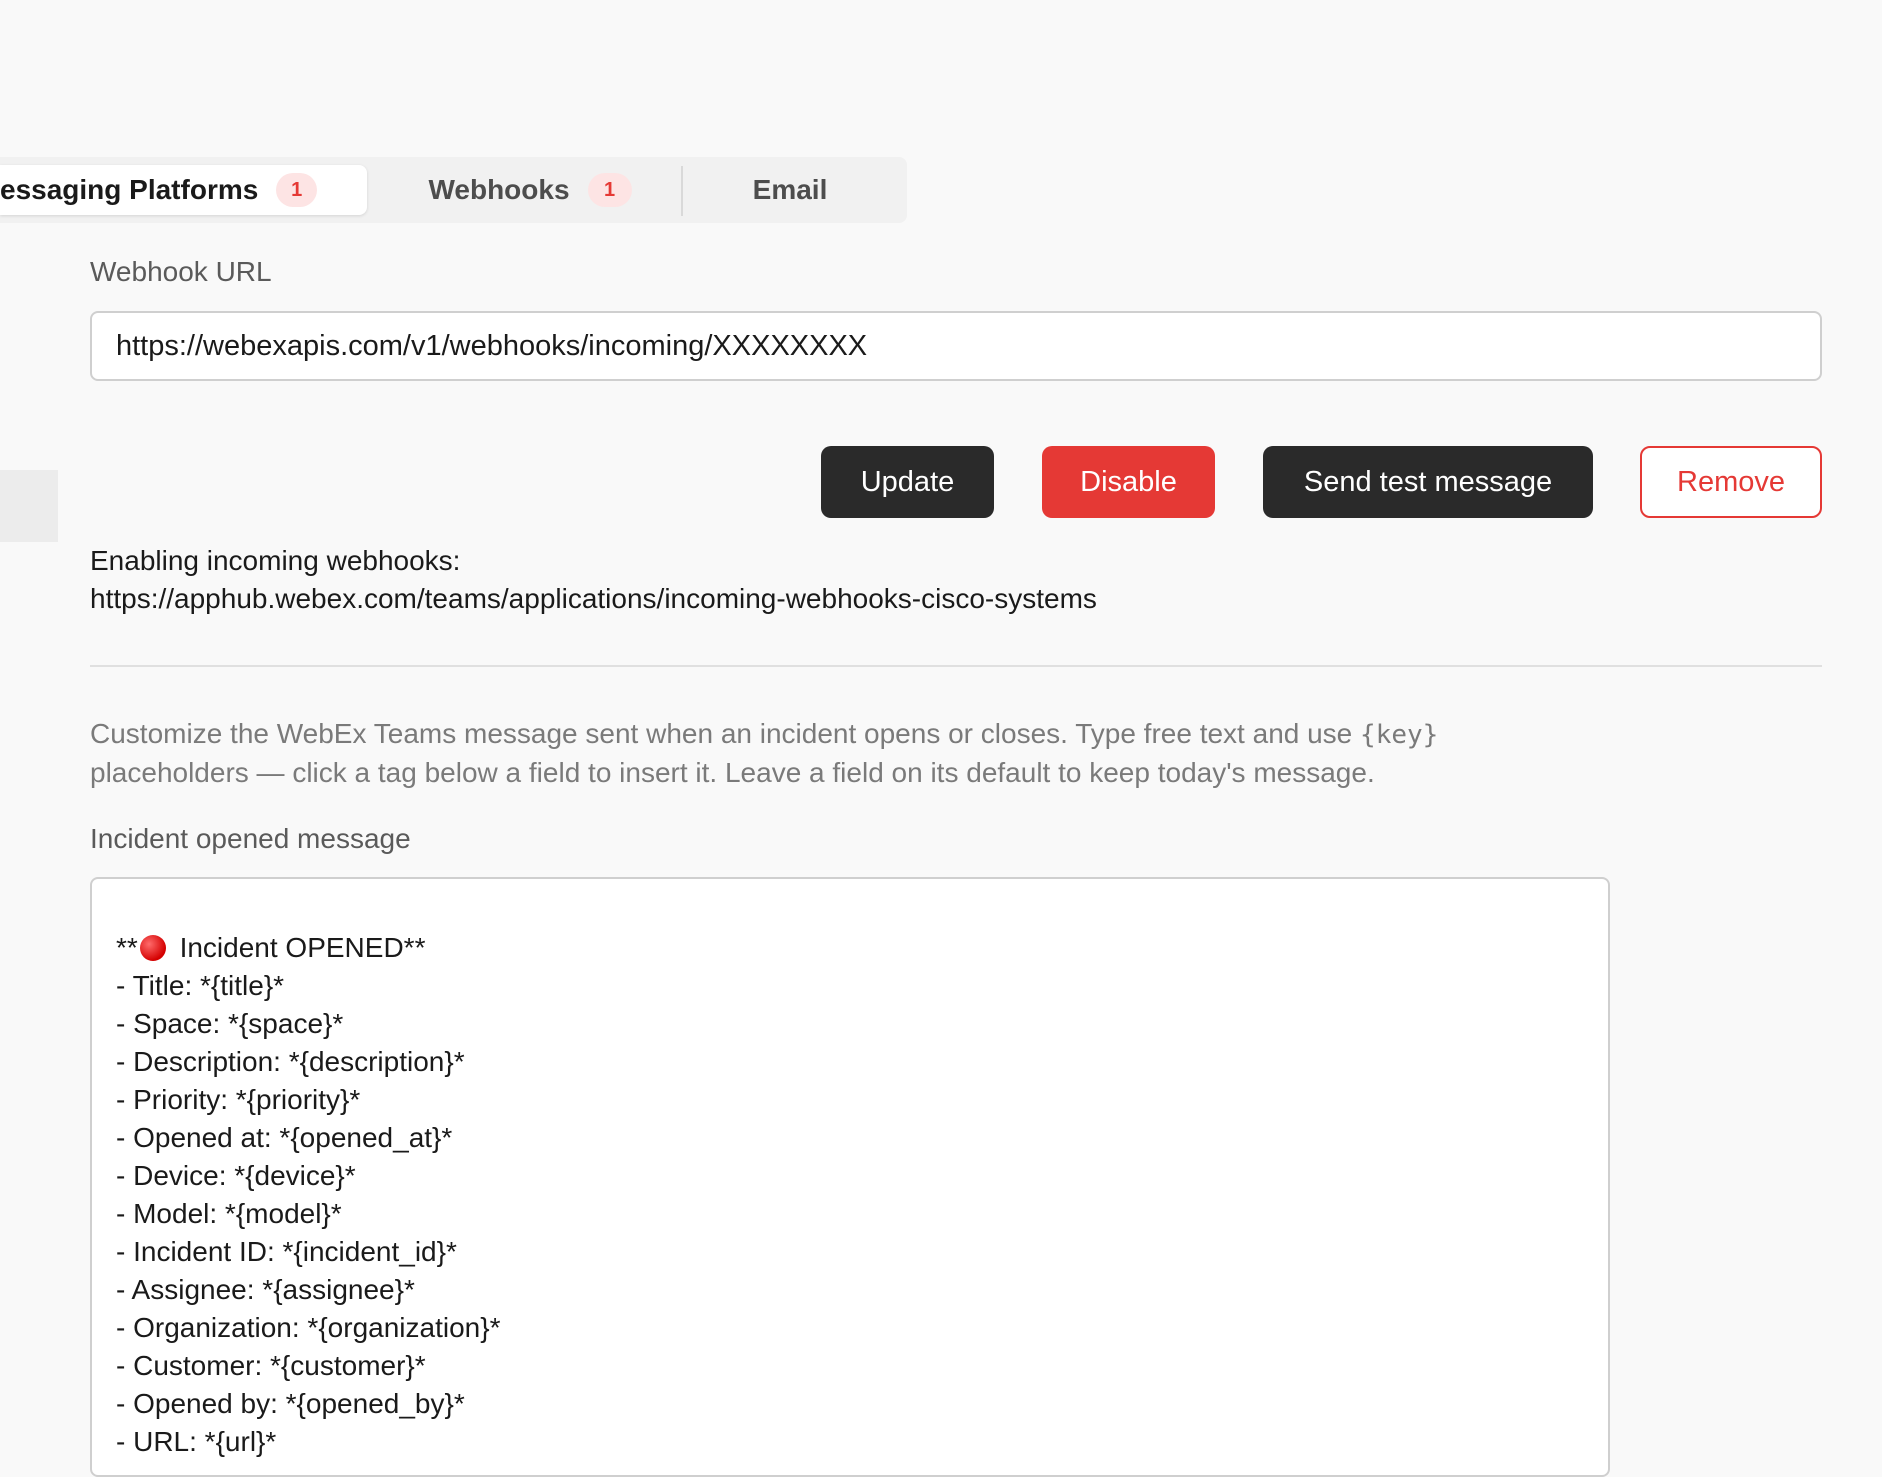 The width and height of the screenshot is (1882, 1477). I want to click on message-line: - Organization: *{organization}*, so click(308, 1327).